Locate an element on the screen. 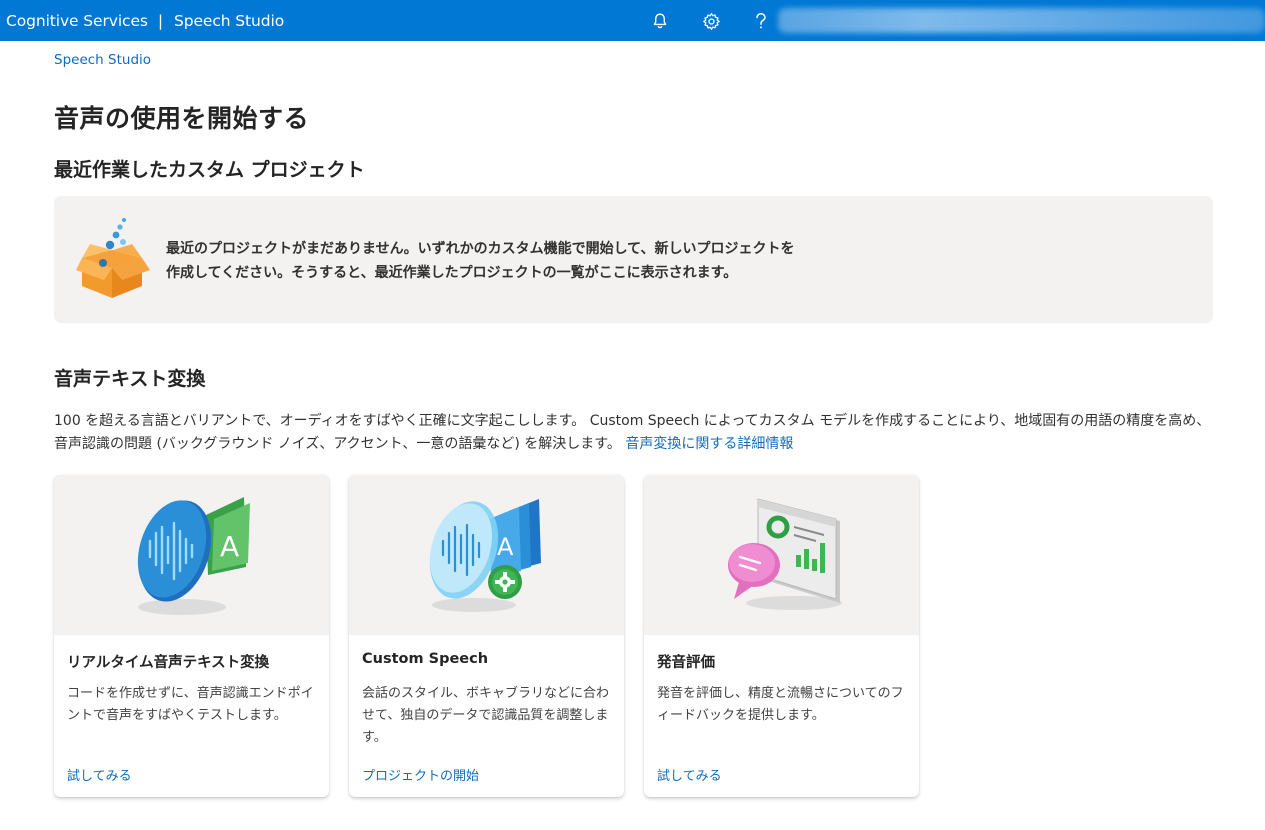 The height and width of the screenshot is (830, 1265). card-description: コードを作成せずに、音声認識エンドポイントで音声をすばやくテストします。 is located at coordinates (190, 704).